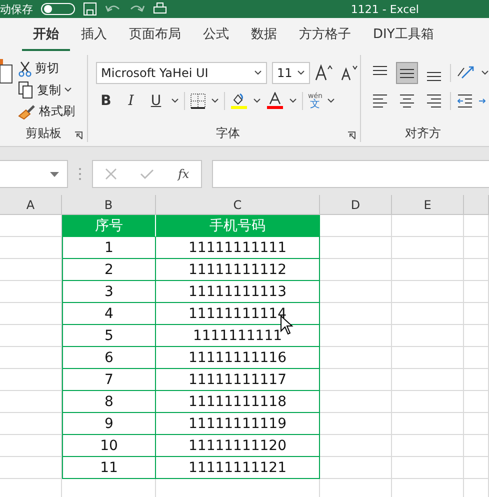 Image resolution: width=489 pixels, height=497 pixels. Describe the element at coordinates (238, 424) in the screenshot. I see `table-cell: 11111111119` at that location.